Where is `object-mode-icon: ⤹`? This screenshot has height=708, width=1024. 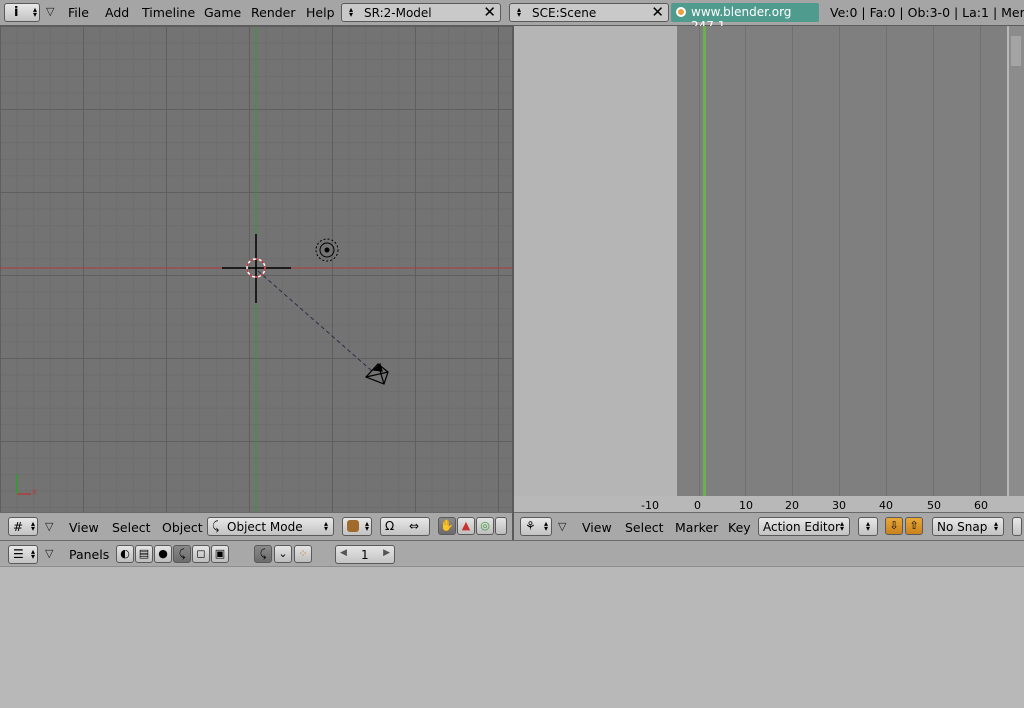
object-mode-icon: ⤹ is located at coordinates (216, 526).